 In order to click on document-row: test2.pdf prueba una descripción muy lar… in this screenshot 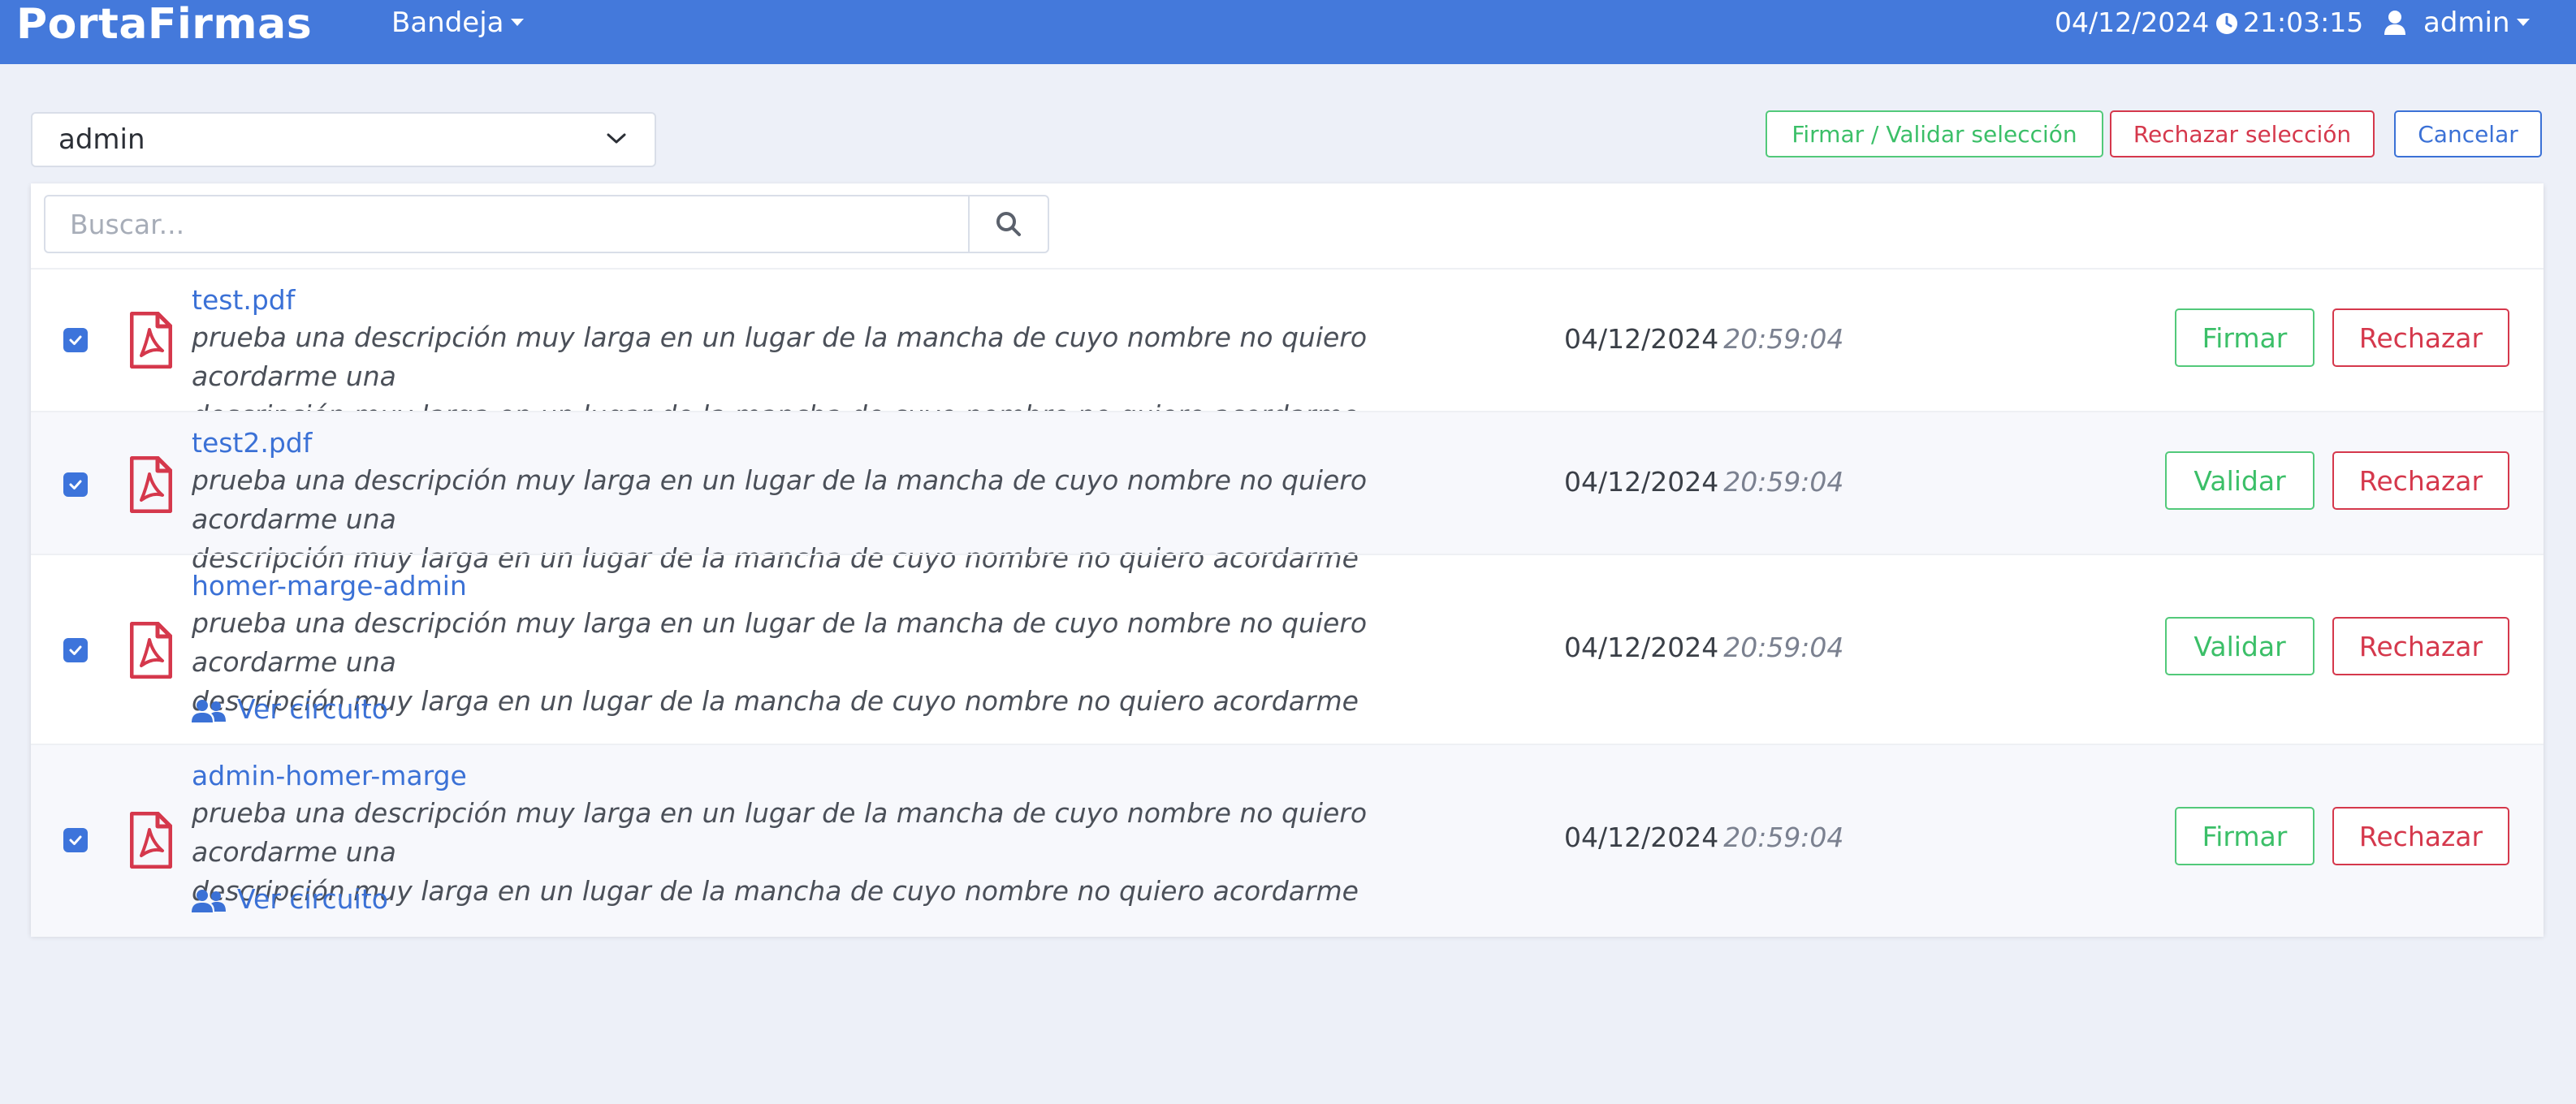, I will do `click(1287, 492)`.